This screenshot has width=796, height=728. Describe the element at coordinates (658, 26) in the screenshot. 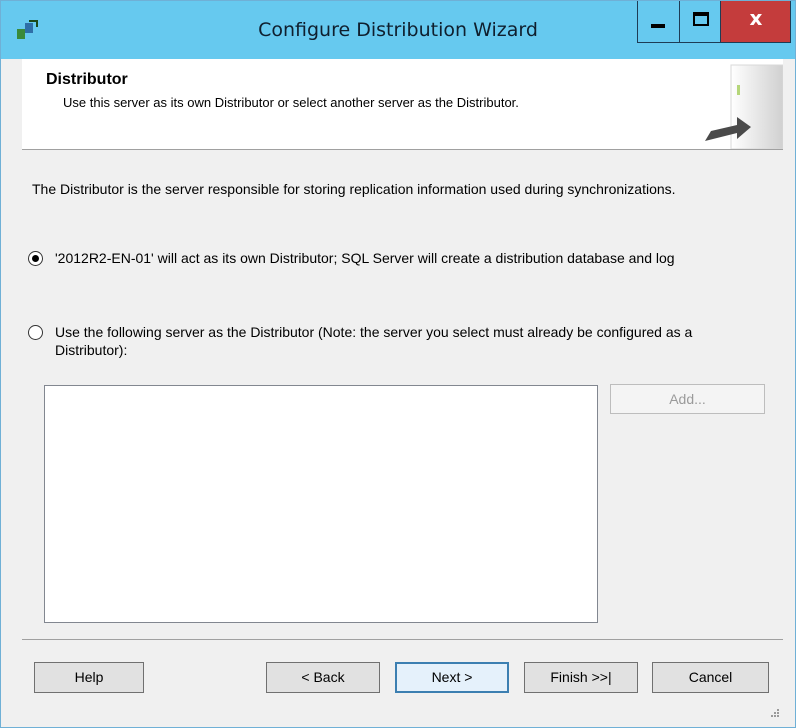

I see `minimize-icon` at that location.